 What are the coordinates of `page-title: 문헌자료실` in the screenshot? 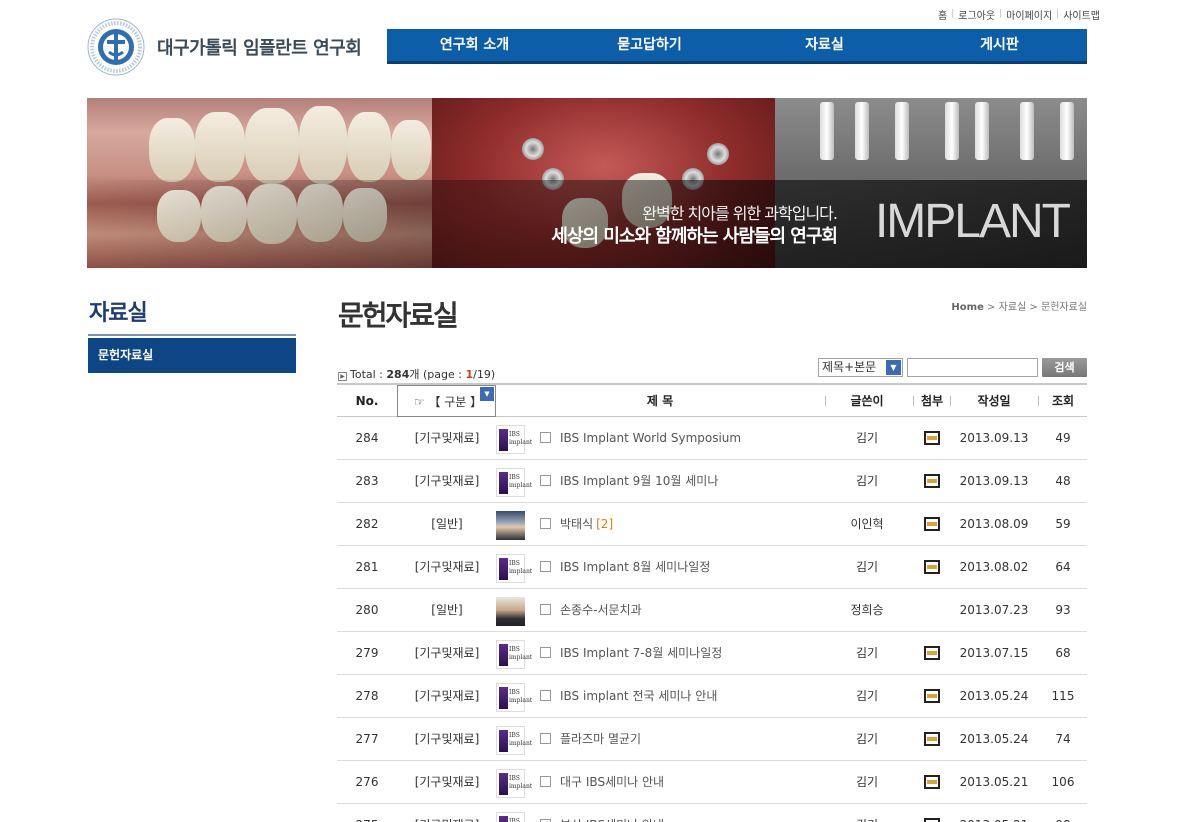 It's located at (398, 315).